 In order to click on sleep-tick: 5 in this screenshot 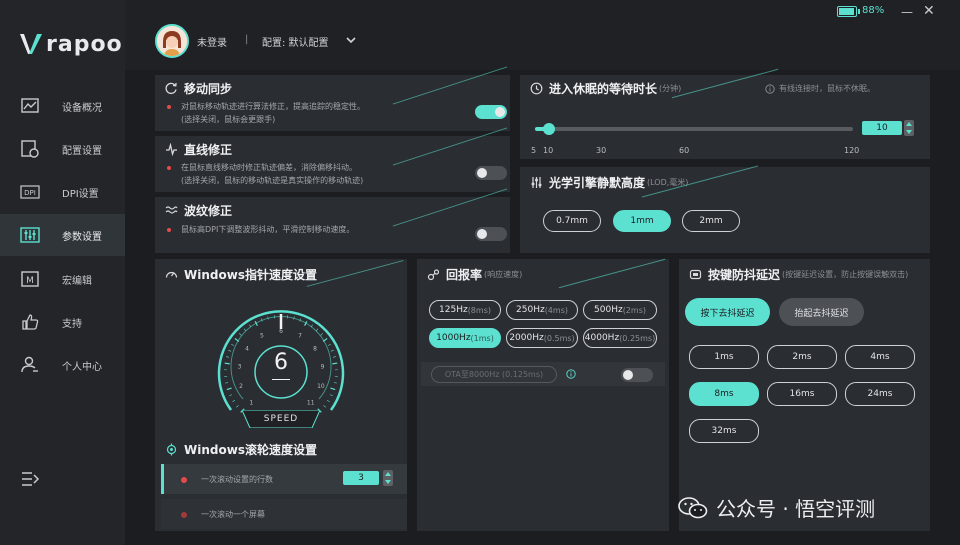, I will do `click(534, 150)`.